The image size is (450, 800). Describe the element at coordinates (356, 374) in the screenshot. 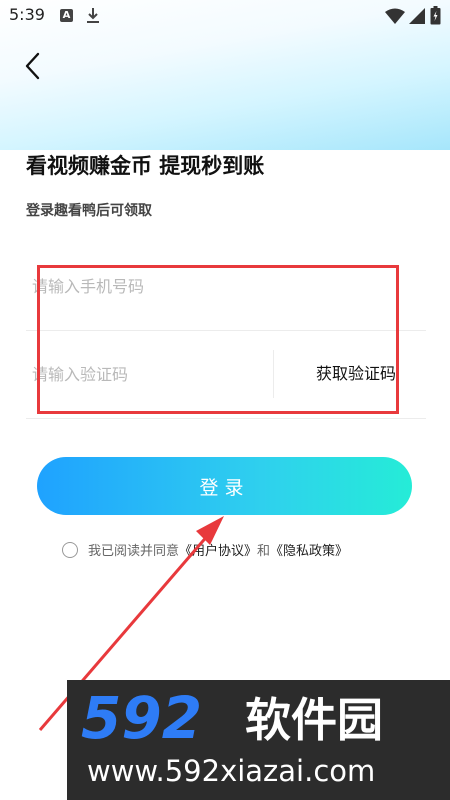

I see `get-code-button: 获取验证码` at that location.